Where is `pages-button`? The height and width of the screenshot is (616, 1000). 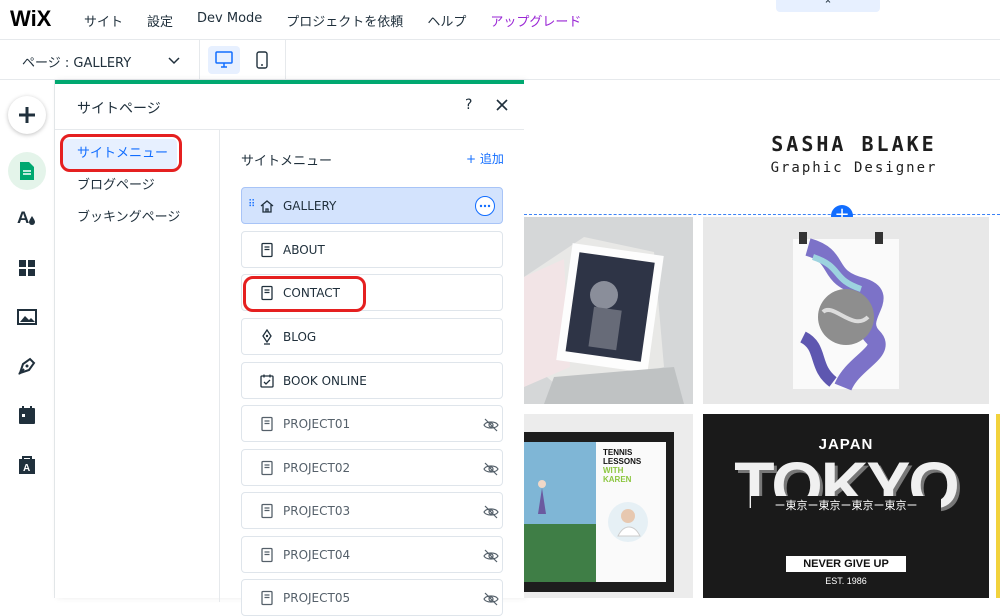 pages-button is located at coordinates (27, 171).